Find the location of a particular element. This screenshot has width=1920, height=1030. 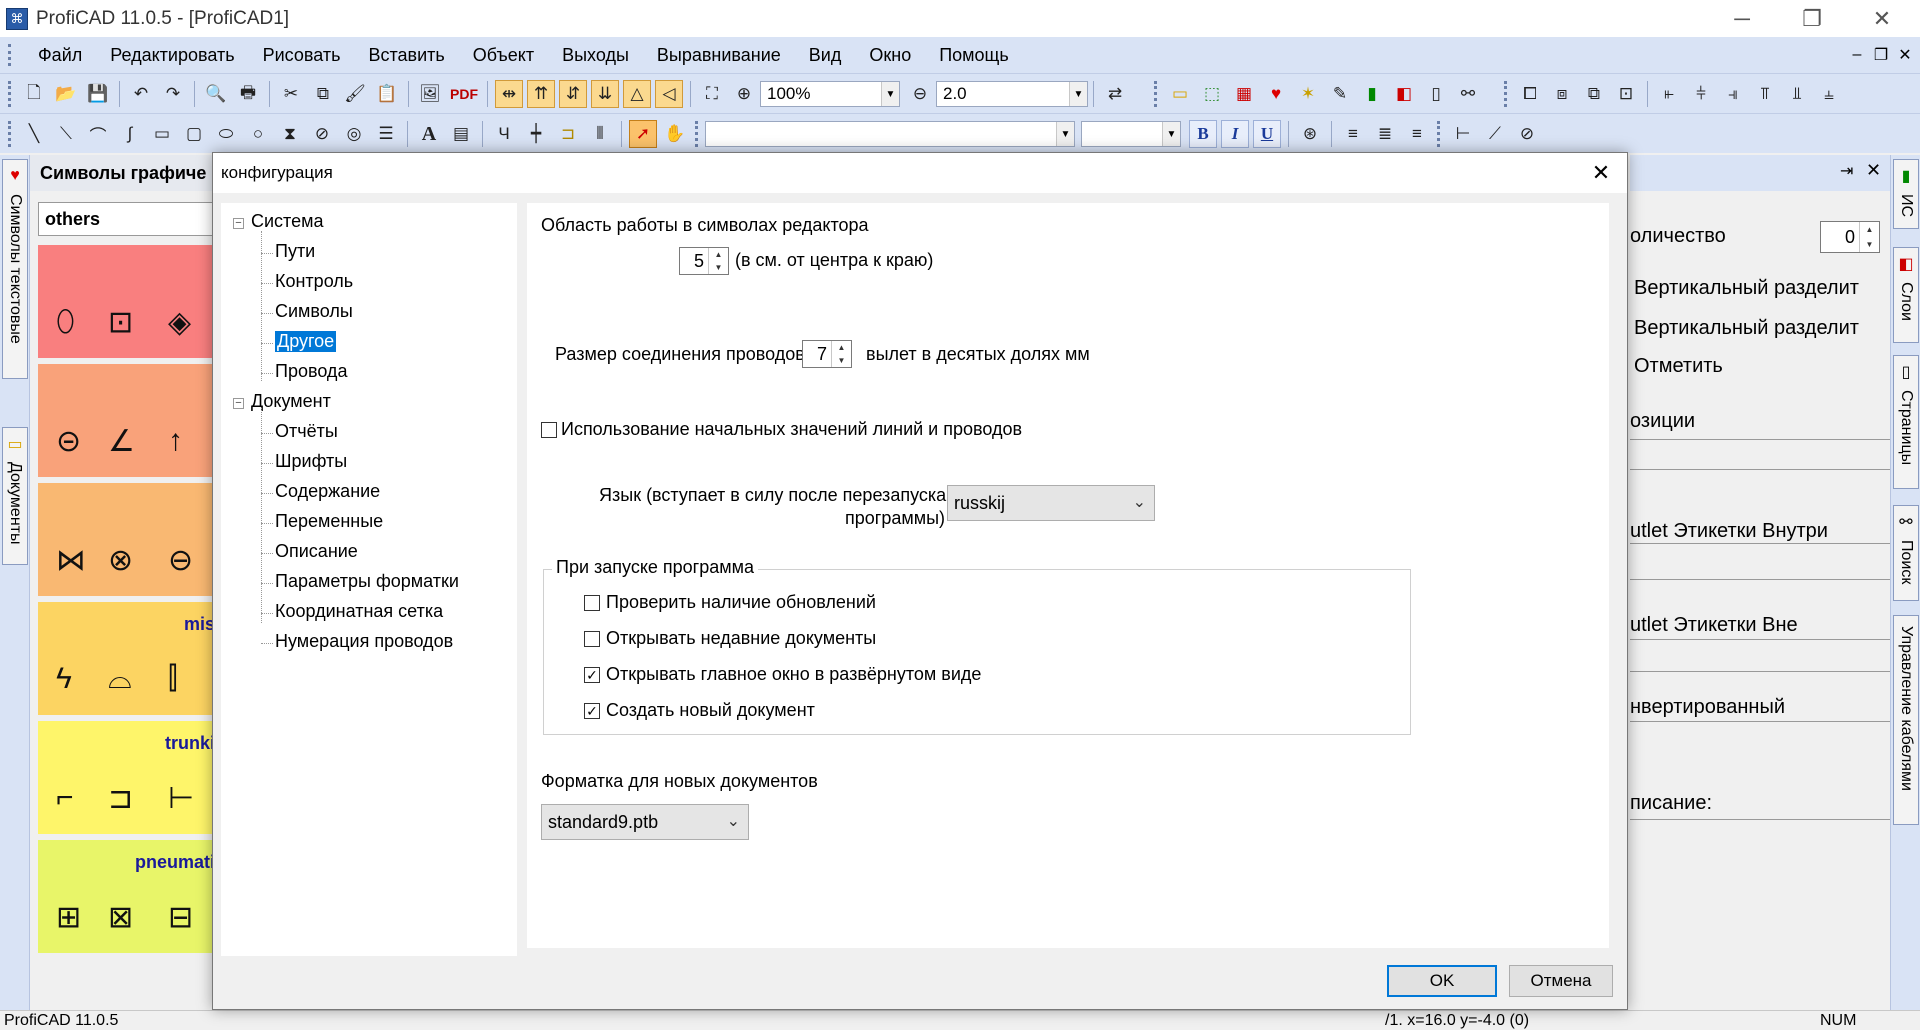

ok-button: OK is located at coordinates (1442, 981).